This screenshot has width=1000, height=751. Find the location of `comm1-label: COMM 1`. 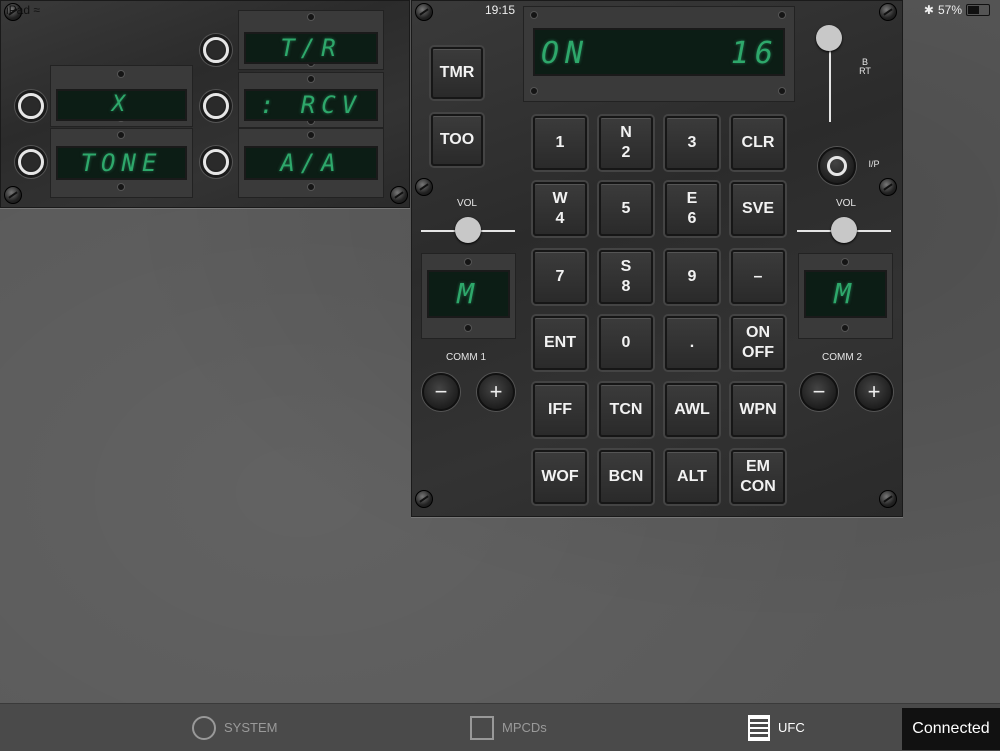

comm1-label: COMM 1 is located at coordinates (466, 357).